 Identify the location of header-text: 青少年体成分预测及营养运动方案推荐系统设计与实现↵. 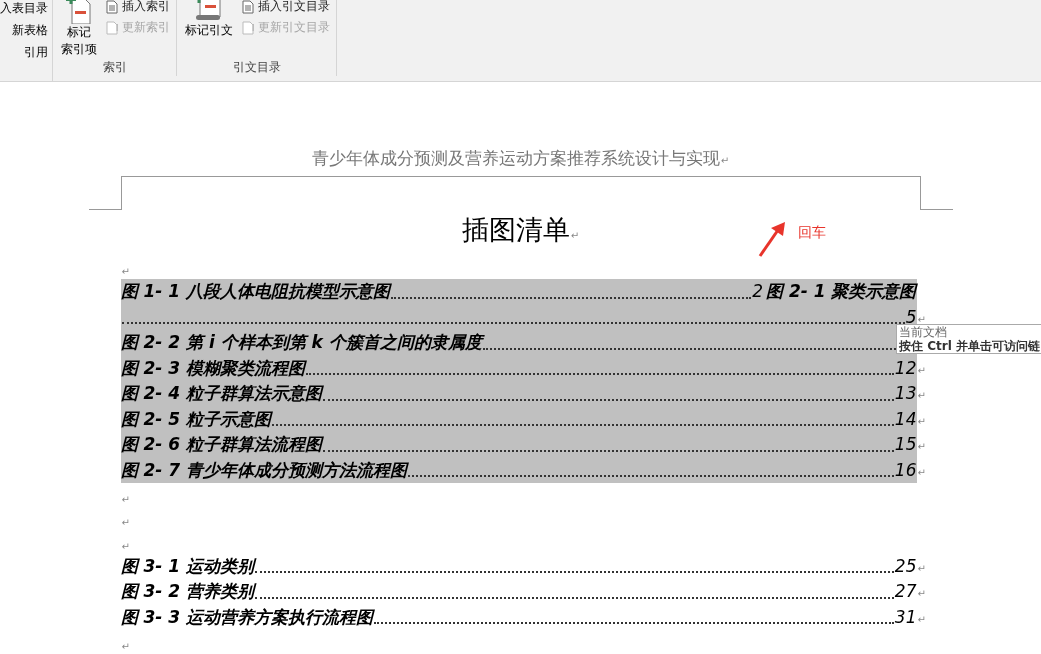
(520, 158).